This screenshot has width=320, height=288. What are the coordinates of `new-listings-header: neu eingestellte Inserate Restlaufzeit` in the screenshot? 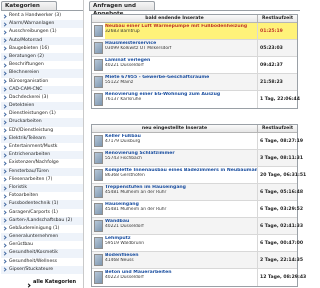 It's located at (194, 129).